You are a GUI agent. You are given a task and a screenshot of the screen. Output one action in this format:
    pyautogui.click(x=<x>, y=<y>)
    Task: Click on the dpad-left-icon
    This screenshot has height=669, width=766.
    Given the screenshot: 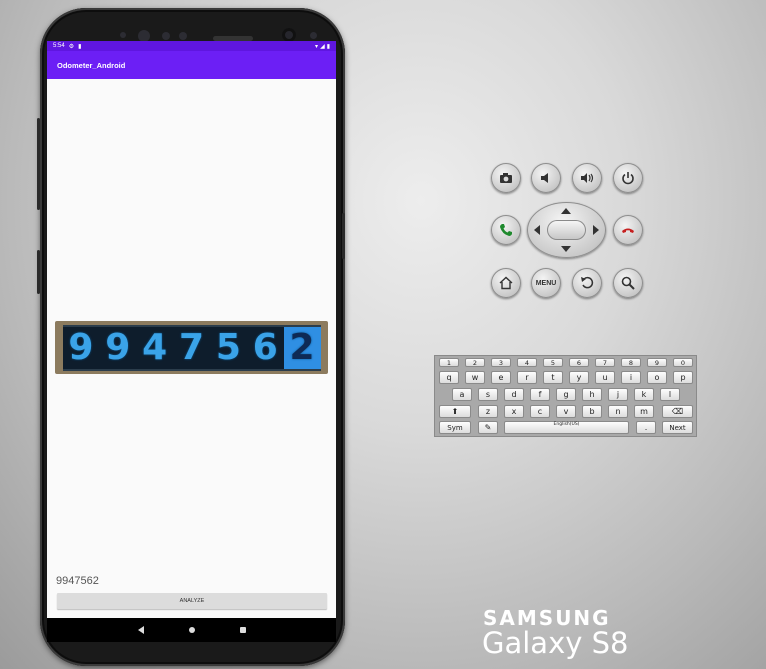 What is the action you would take?
    pyautogui.click(x=537, y=230)
    